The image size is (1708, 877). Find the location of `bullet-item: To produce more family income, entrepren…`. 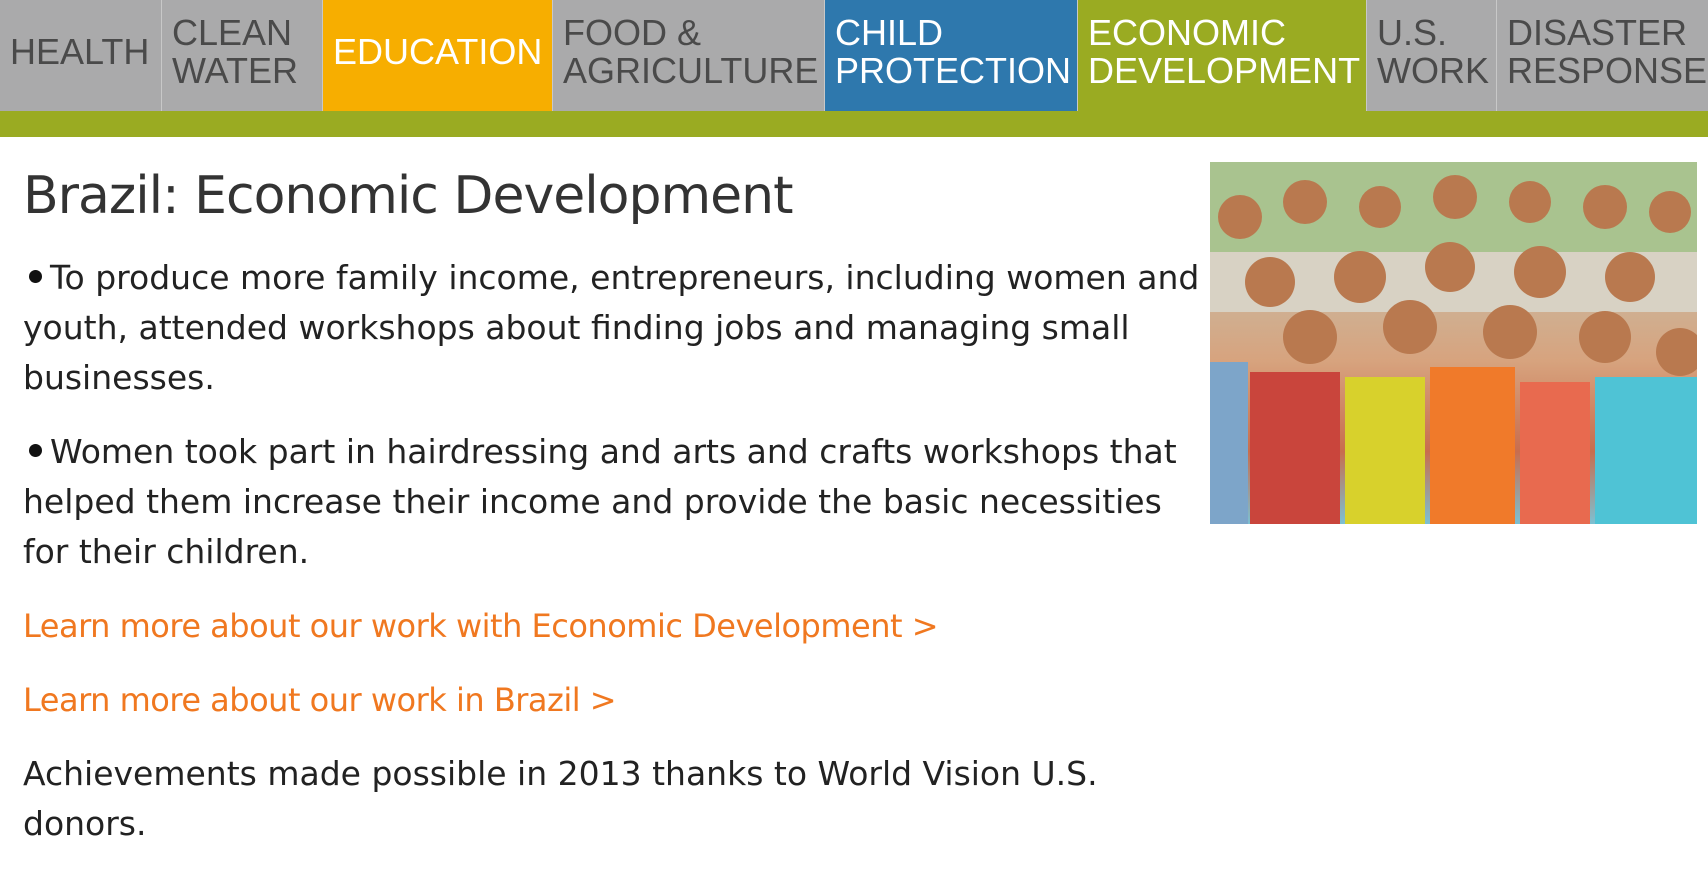

bullet-item: To produce more family income, entrepren… is located at coordinates (613, 328).